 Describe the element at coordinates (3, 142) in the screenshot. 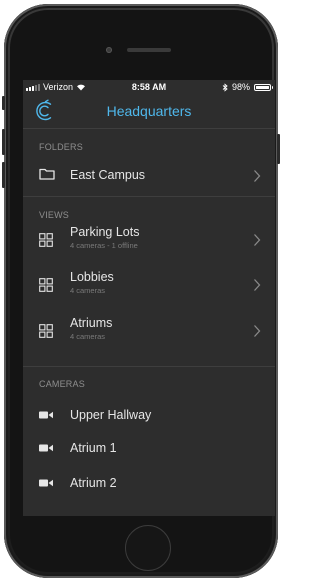

I see `volume-up-button` at that location.